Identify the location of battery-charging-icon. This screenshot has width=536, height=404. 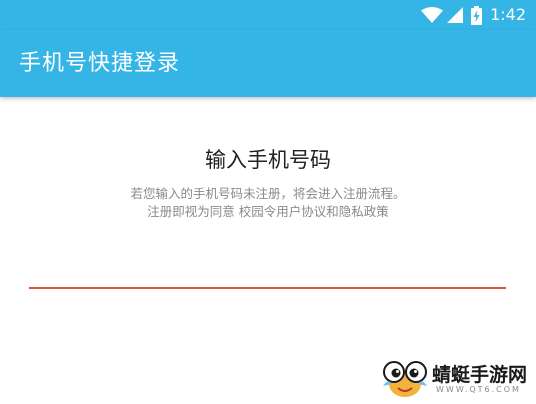
(477, 15).